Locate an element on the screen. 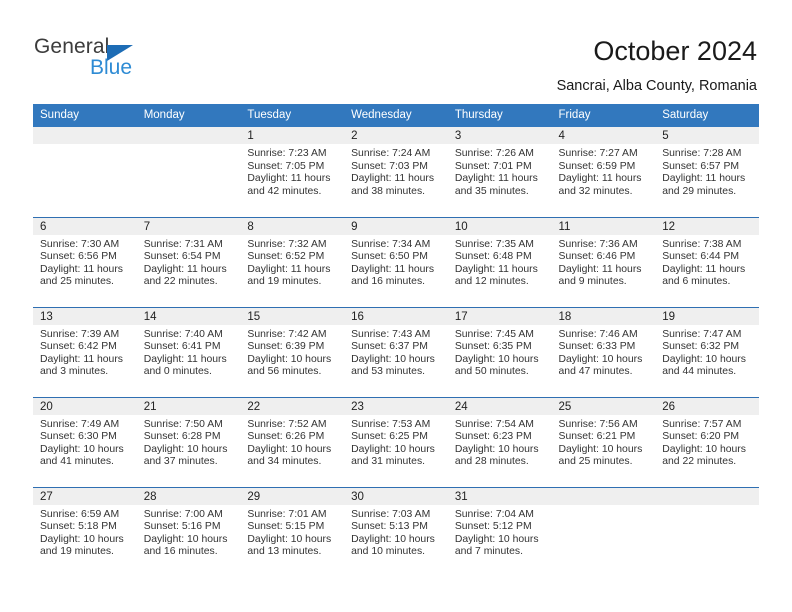 The width and height of the screenshot is (792, 612). day-detail-line: Sunset: 6:26 PM is located at coordinates (286, 437).